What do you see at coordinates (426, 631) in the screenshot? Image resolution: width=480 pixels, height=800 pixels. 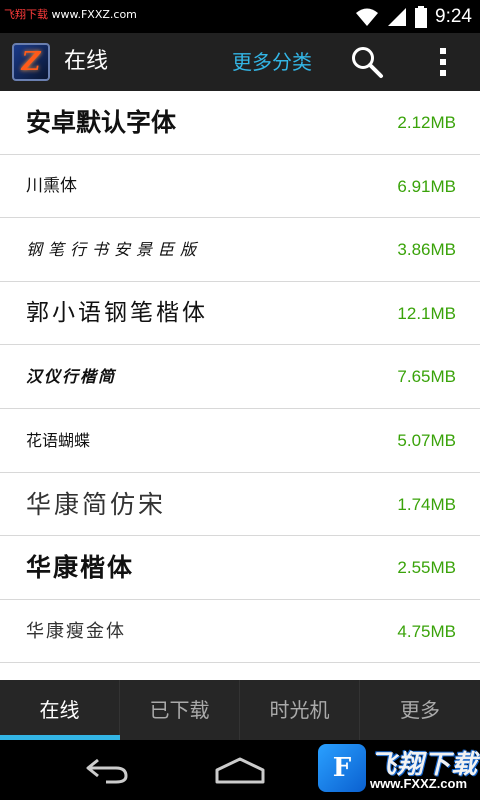 I see `font-file-size: 4.75MB` at bounding box center [426, 631].